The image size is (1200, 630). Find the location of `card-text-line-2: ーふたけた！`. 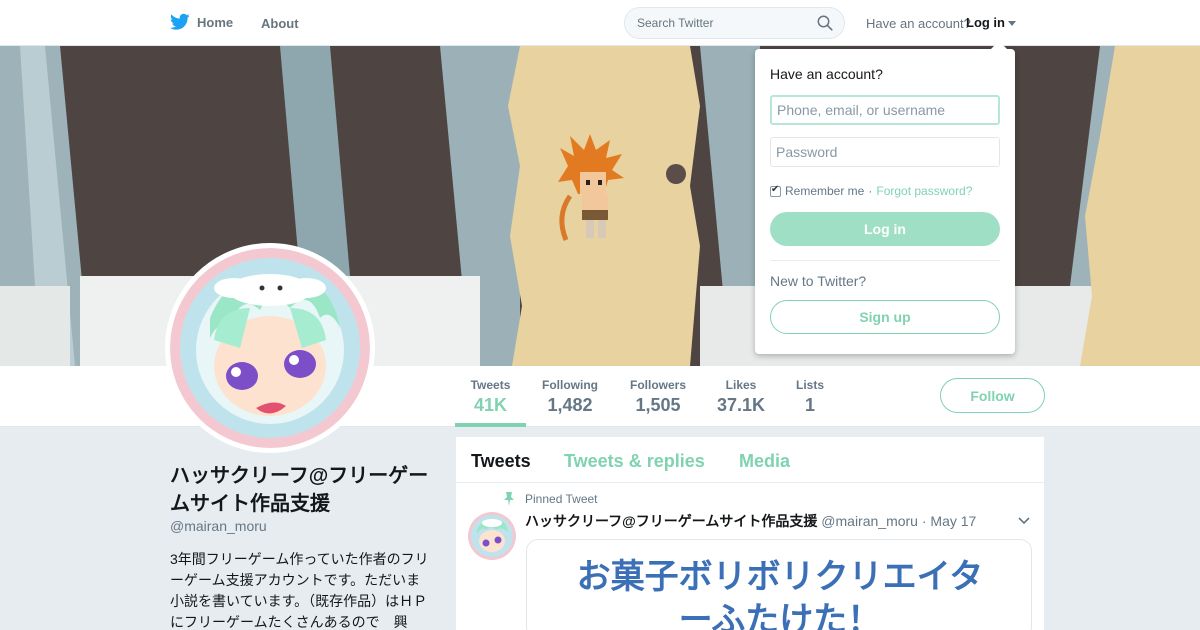

card-text-line-2: ーふたけた！ is located at coordinates (780, 615).